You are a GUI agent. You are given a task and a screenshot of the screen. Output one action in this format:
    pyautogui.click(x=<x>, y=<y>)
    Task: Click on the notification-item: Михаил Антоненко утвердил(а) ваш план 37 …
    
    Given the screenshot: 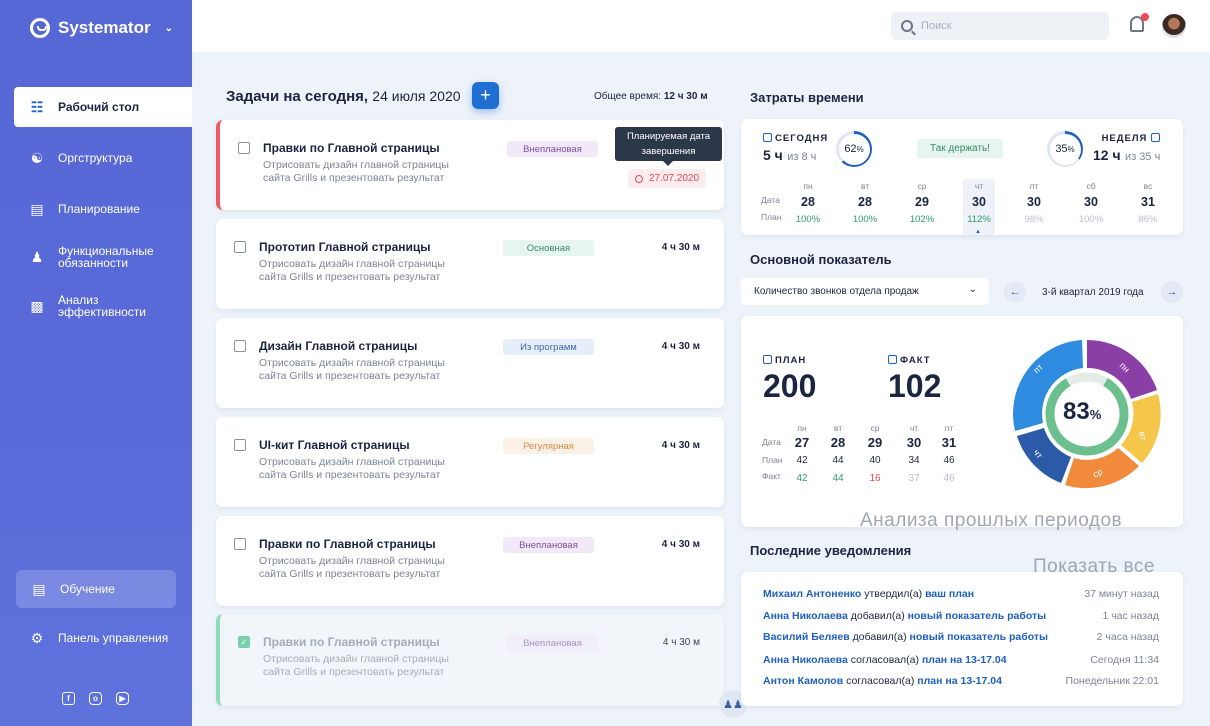 What is the action you would take?
    pyautogui.click(x=961, y=594)
    